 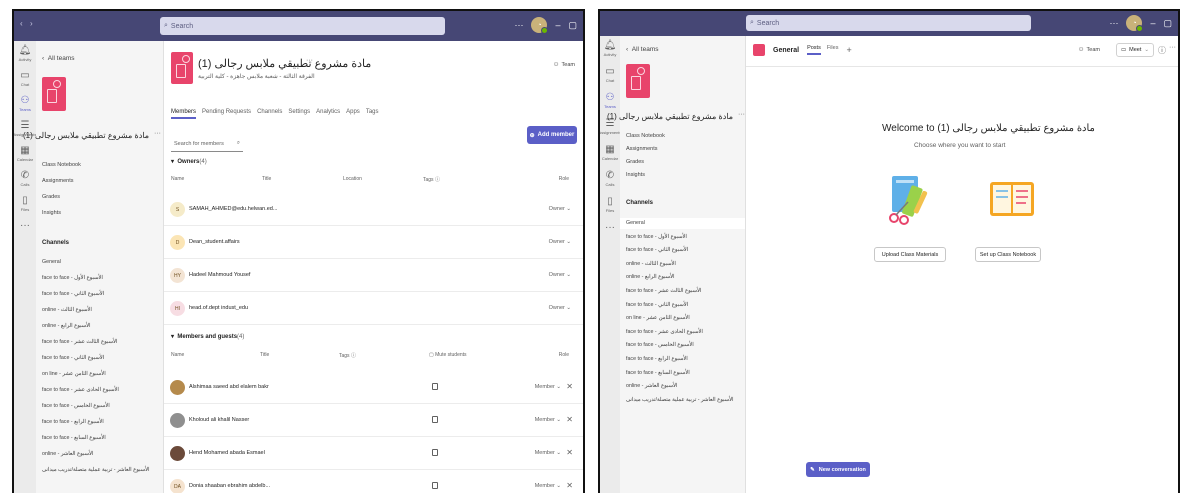 I want to click on tab-channels: Channels, so click(x=269, y=114).